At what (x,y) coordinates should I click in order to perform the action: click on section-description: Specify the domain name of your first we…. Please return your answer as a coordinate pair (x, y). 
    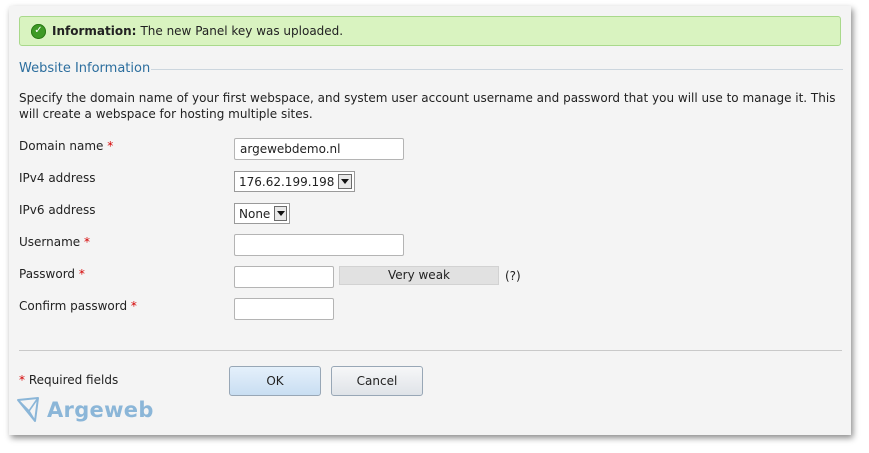
    Looking at the image, I should click on (427, 106).